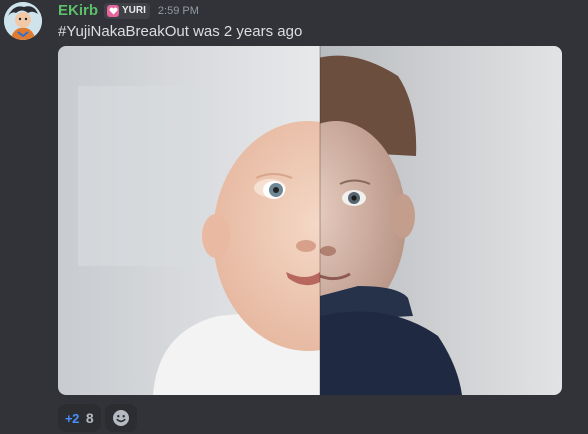 Image resolution: width=588 pixels, height=434 pixels. What do you see at coordinates (78, 11) in the screenshot?
I see `username: EKirb` at bounding box center [78, 11].